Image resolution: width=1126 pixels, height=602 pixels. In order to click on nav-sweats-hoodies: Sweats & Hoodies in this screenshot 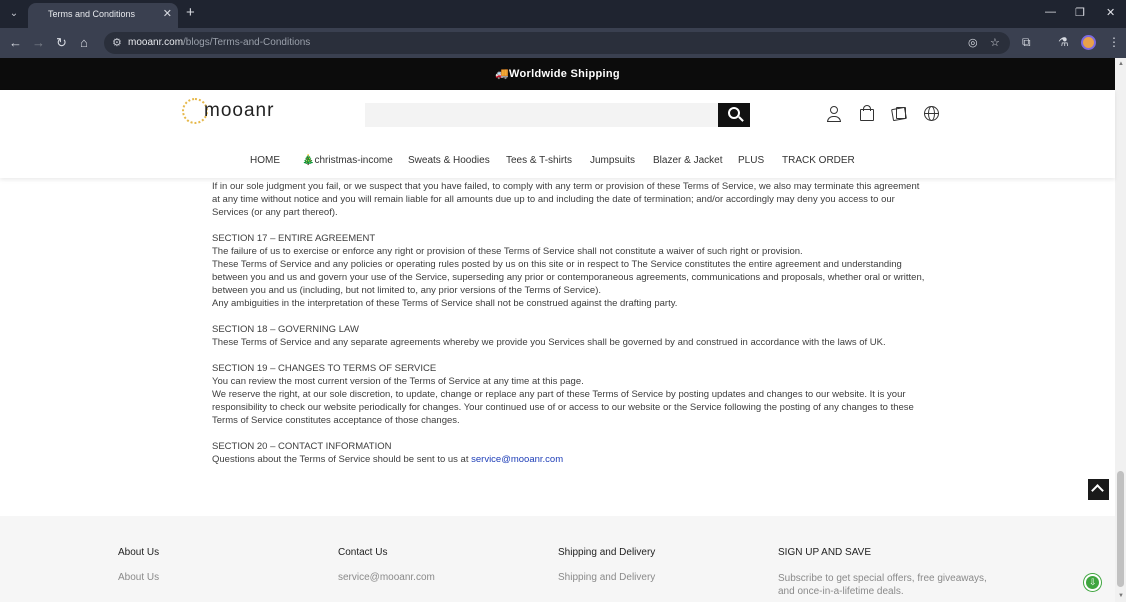, I will do `click(449, 160)`.